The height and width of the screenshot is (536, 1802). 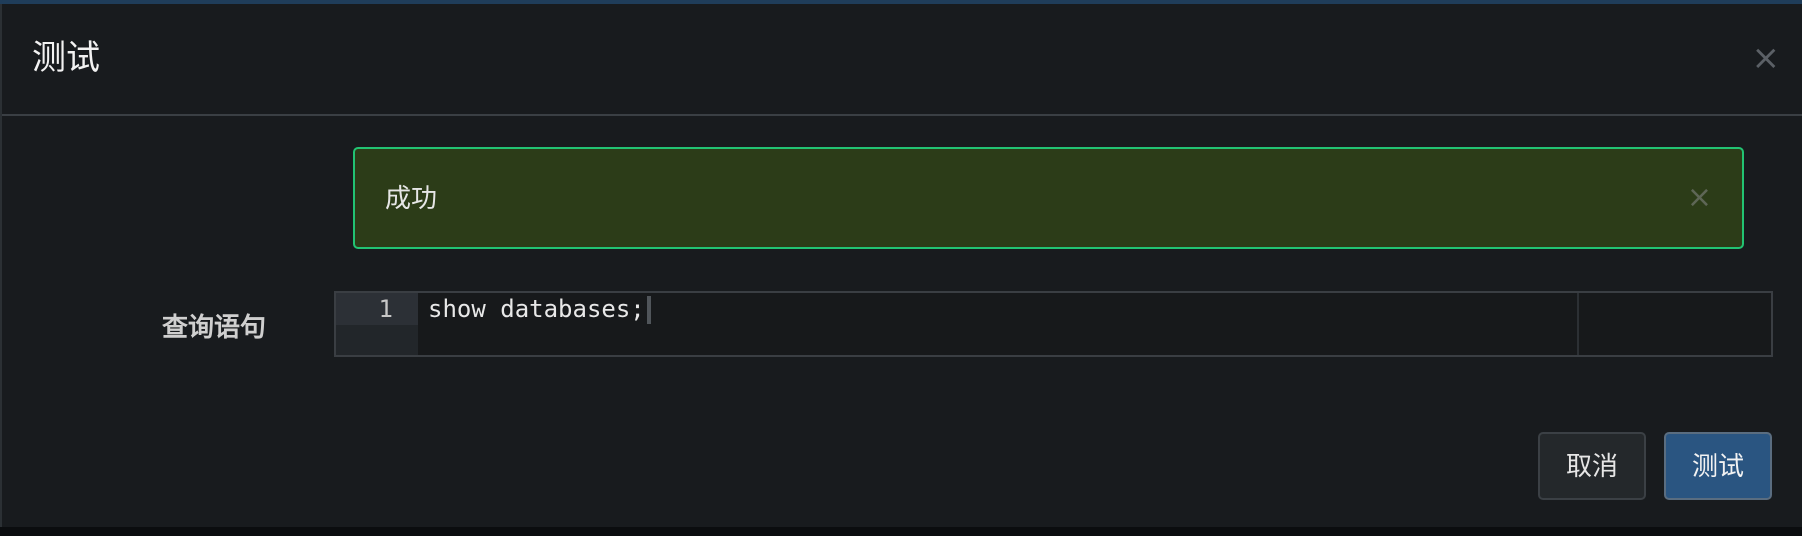 I want to click on active-line-gutter: 1, so click(x=377, y=309).